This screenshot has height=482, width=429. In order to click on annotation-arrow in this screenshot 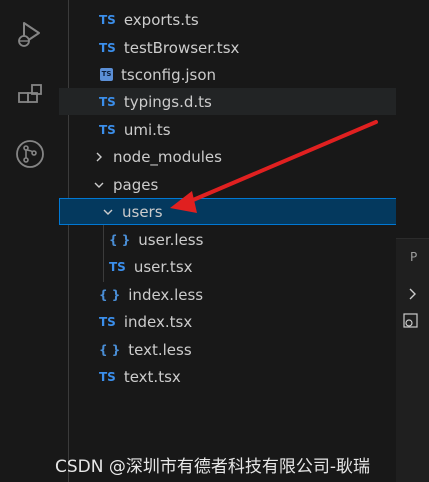, I will do `click(274, 166)`.